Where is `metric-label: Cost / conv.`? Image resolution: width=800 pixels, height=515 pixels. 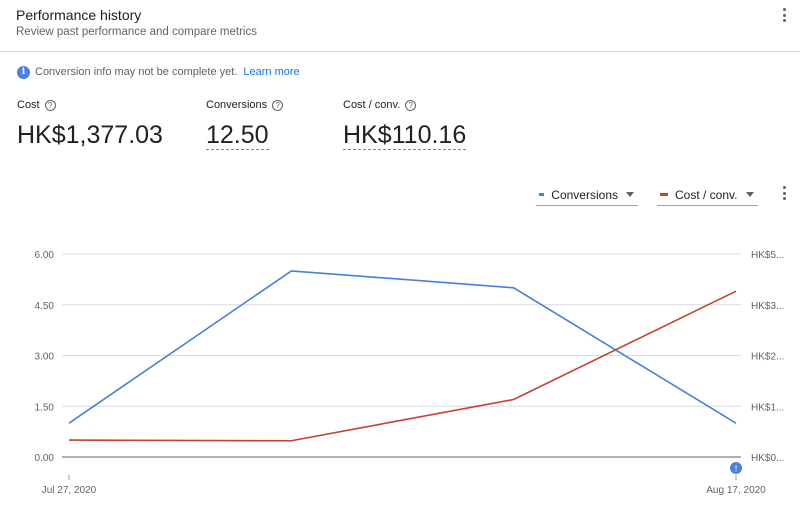 metric-label: Cost / conv. is located at coordinates (372, 105).